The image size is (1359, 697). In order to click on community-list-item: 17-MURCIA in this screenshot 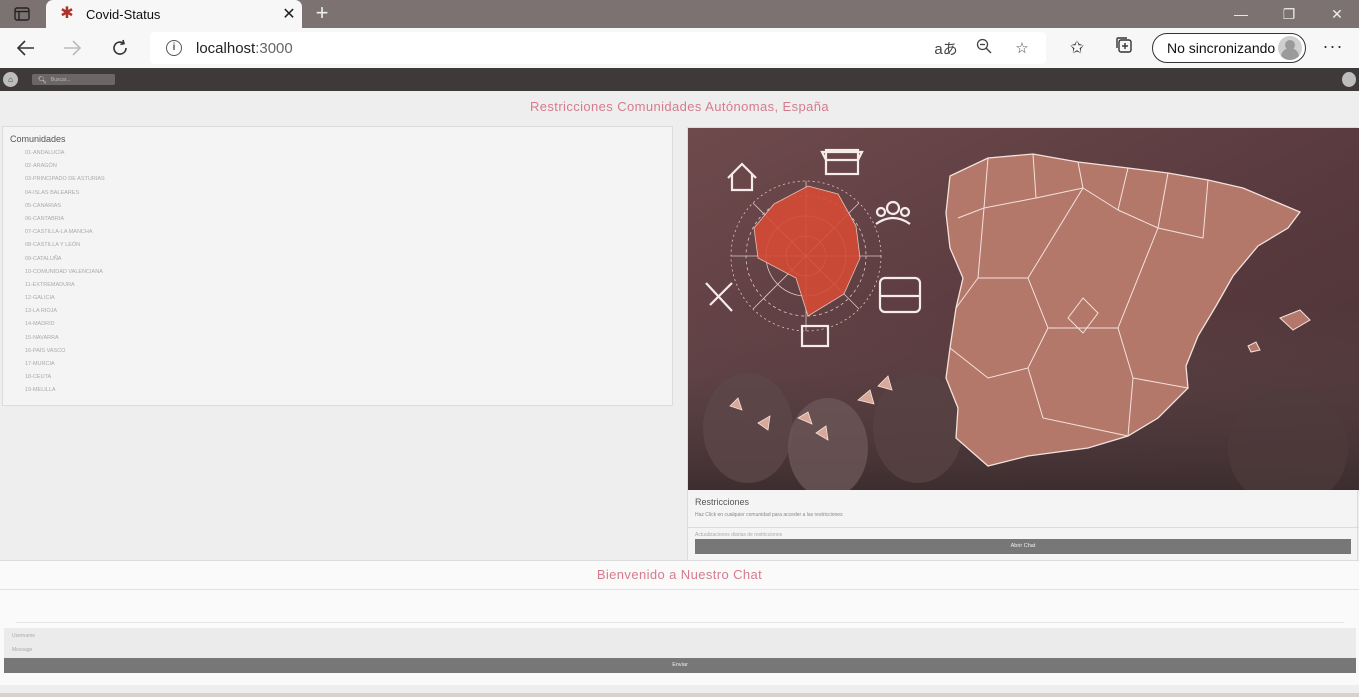, I will do `click(65, 366)`.